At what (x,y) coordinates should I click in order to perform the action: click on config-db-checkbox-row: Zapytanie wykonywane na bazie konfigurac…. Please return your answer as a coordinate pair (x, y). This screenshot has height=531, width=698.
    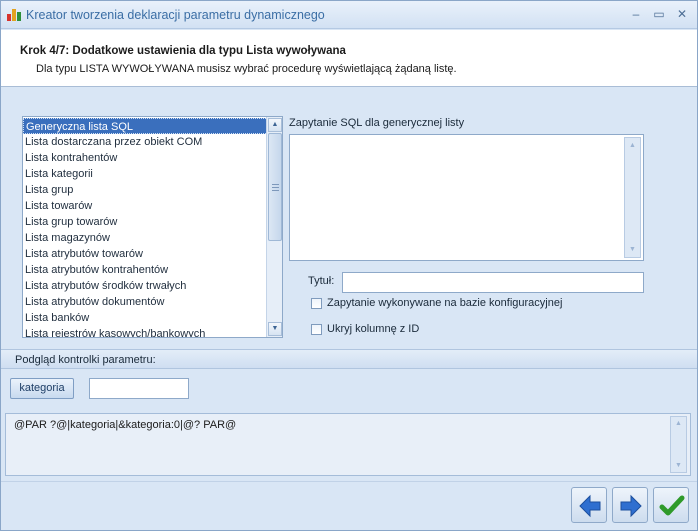
    Looking at the image, I should click on (436, 303).